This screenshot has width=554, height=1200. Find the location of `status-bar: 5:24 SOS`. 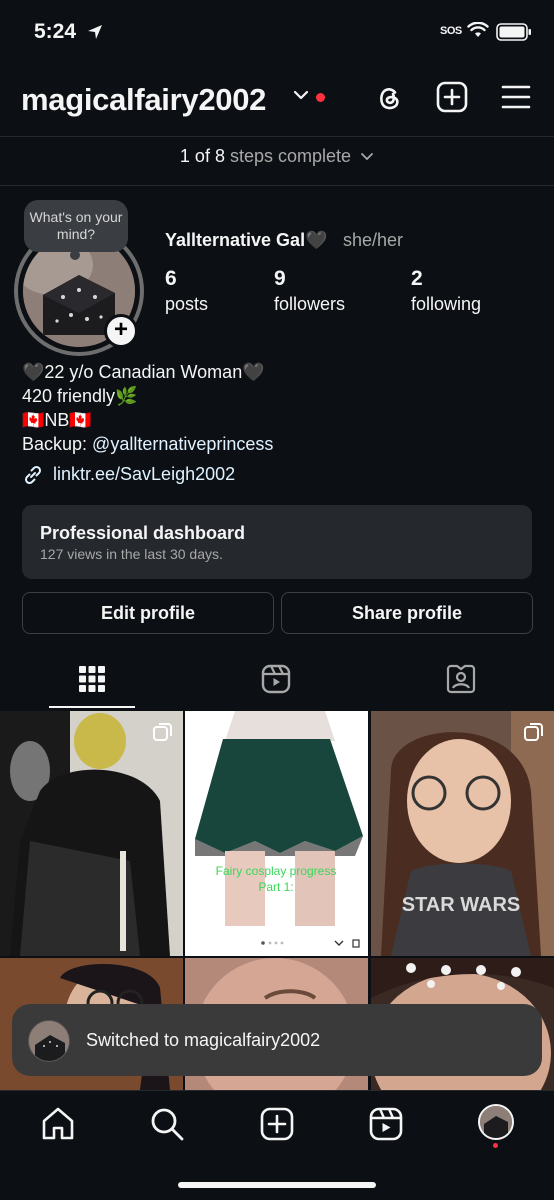

status-bar: 5:24 SOS is located at coordinates (277, 31).